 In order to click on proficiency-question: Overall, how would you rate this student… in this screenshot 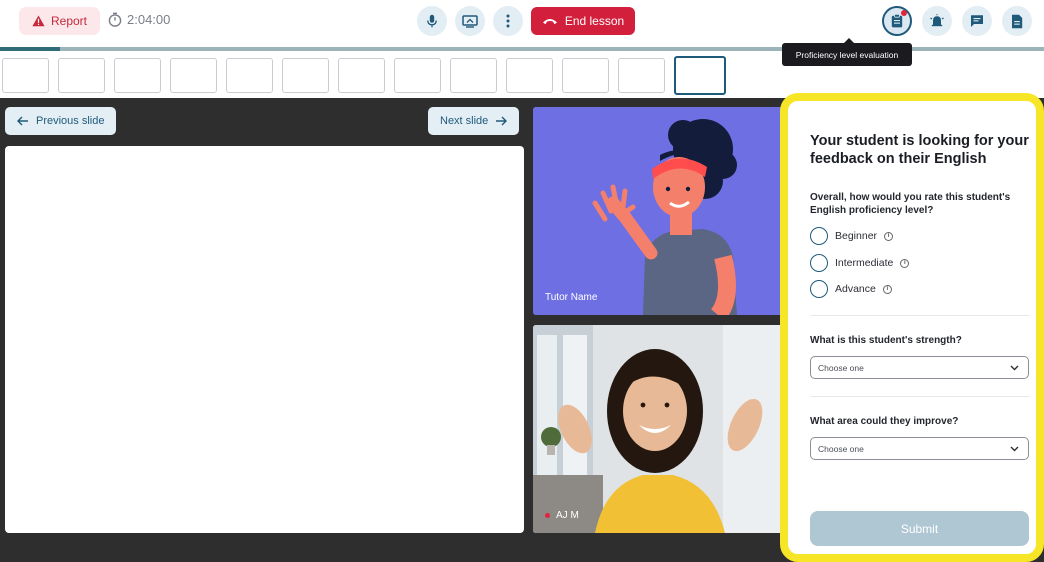, I will do `click(910, 204)`.